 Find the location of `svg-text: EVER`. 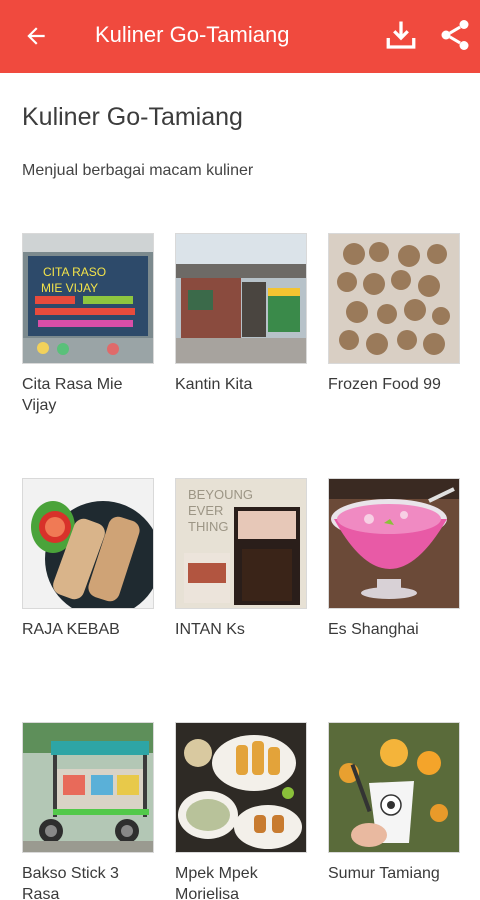

svg-text: EVER is located at coordinates (205, 510).